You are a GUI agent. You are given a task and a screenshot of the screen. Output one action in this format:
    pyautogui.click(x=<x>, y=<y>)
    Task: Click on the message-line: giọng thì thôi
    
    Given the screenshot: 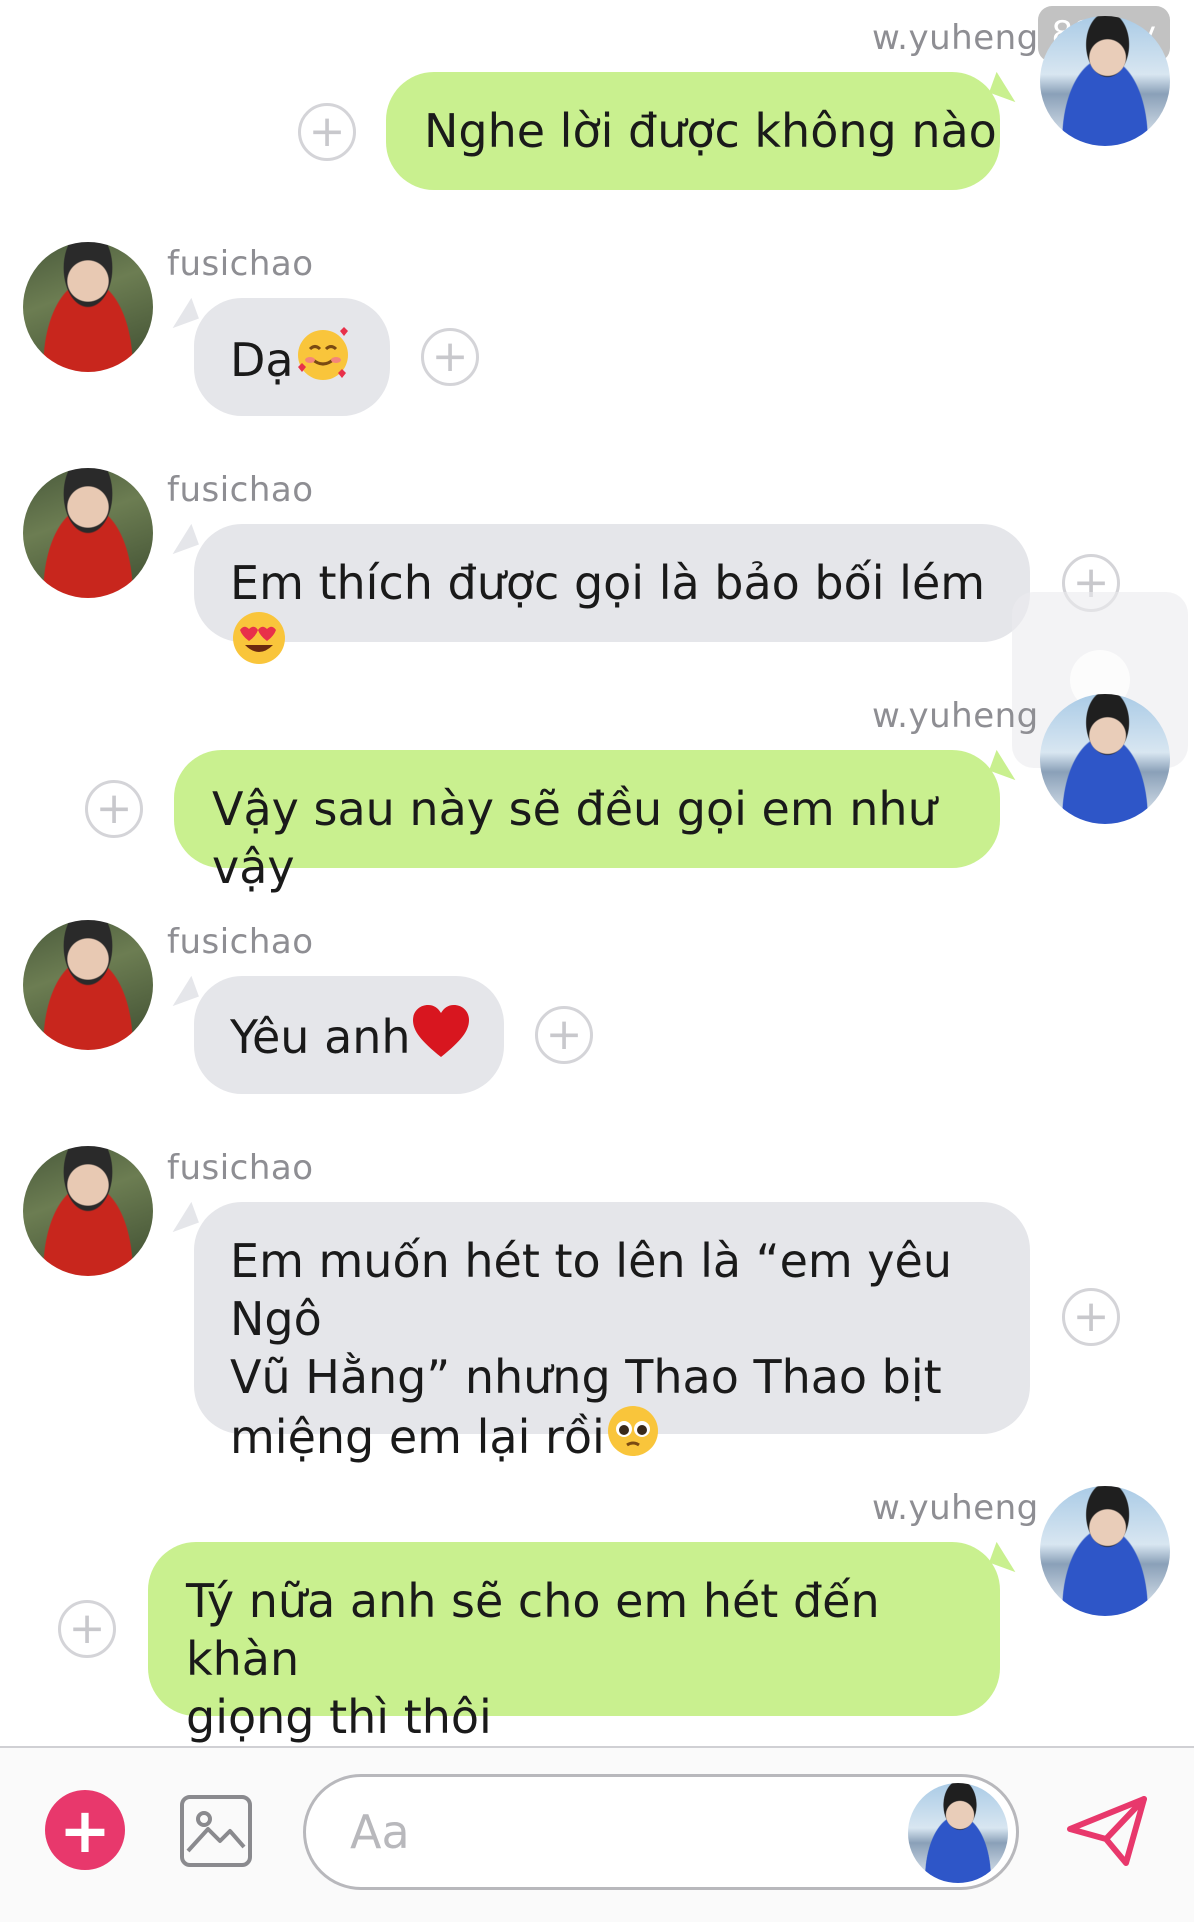 What is the action you would take?
    pyautogui.click(x=339, y=1717)
    